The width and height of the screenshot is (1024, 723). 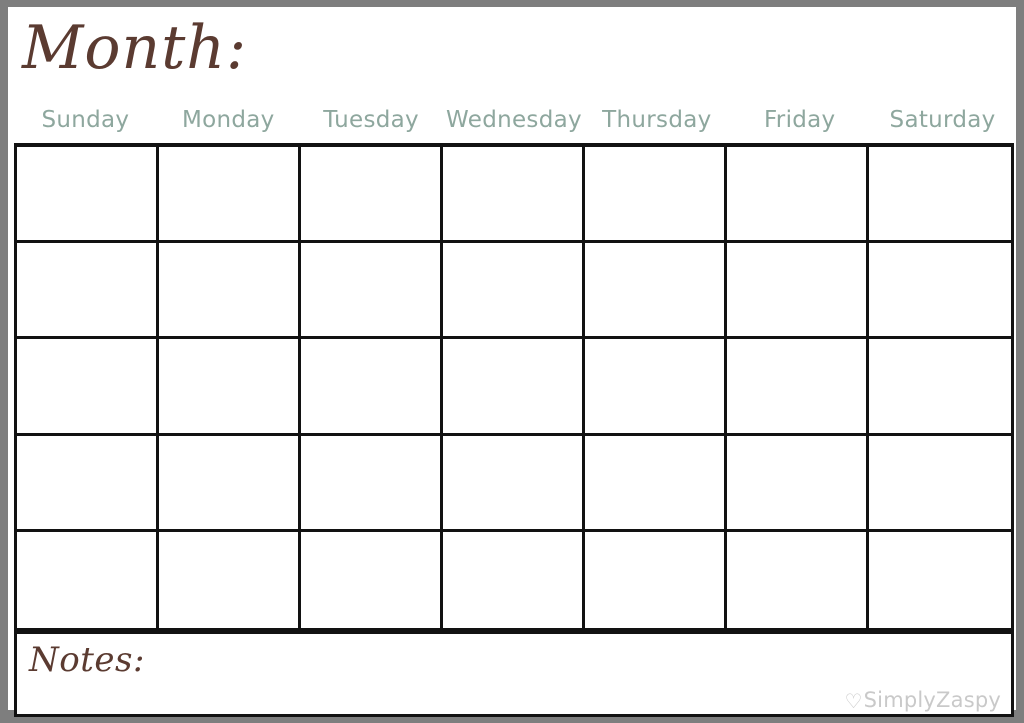 I want to click on notes-label: Notes:, so click(x=87, y=660).